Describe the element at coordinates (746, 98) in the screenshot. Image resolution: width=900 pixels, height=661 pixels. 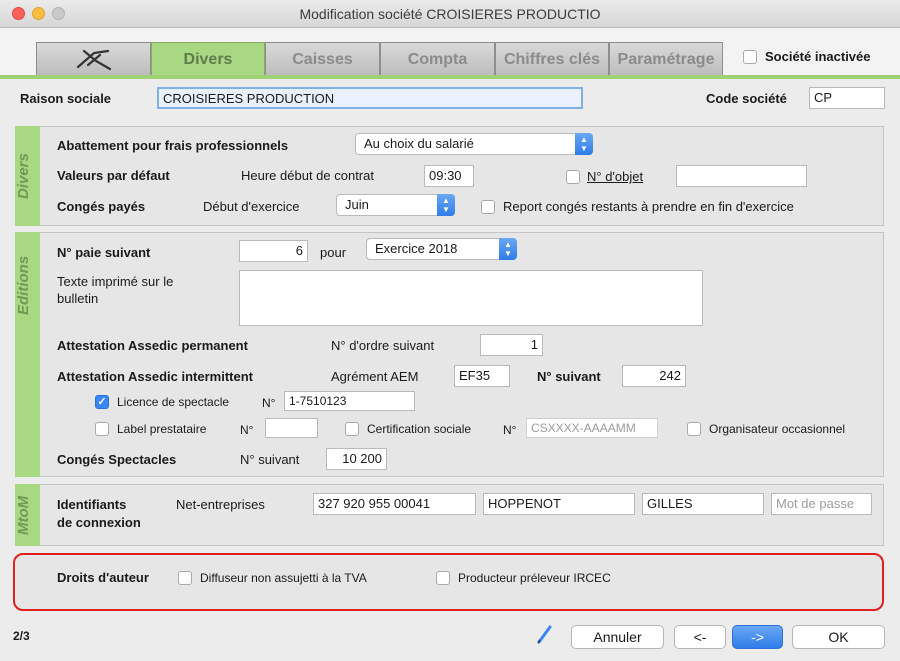
I see `code-societe-label: Code société` at that location.